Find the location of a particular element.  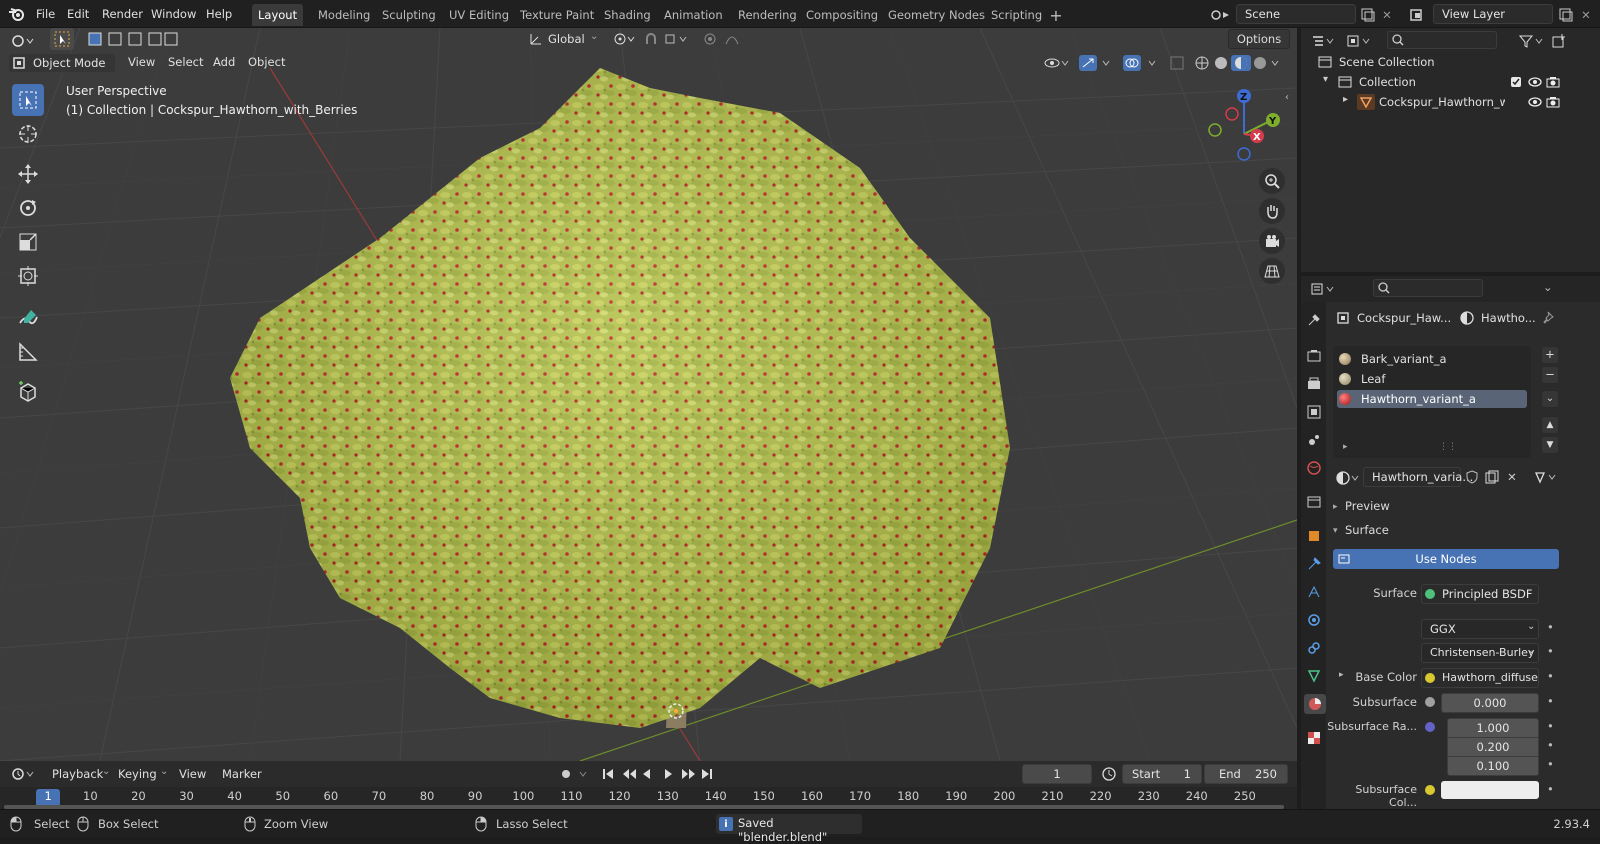

transform-orientation: Global is located at coordinates (566, 39).